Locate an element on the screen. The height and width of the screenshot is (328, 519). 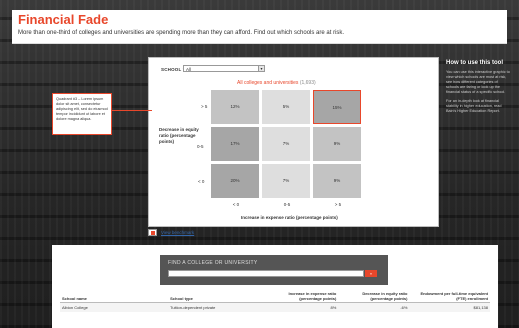
school-type-select: All ▾ is located at coordinates (224, 68).